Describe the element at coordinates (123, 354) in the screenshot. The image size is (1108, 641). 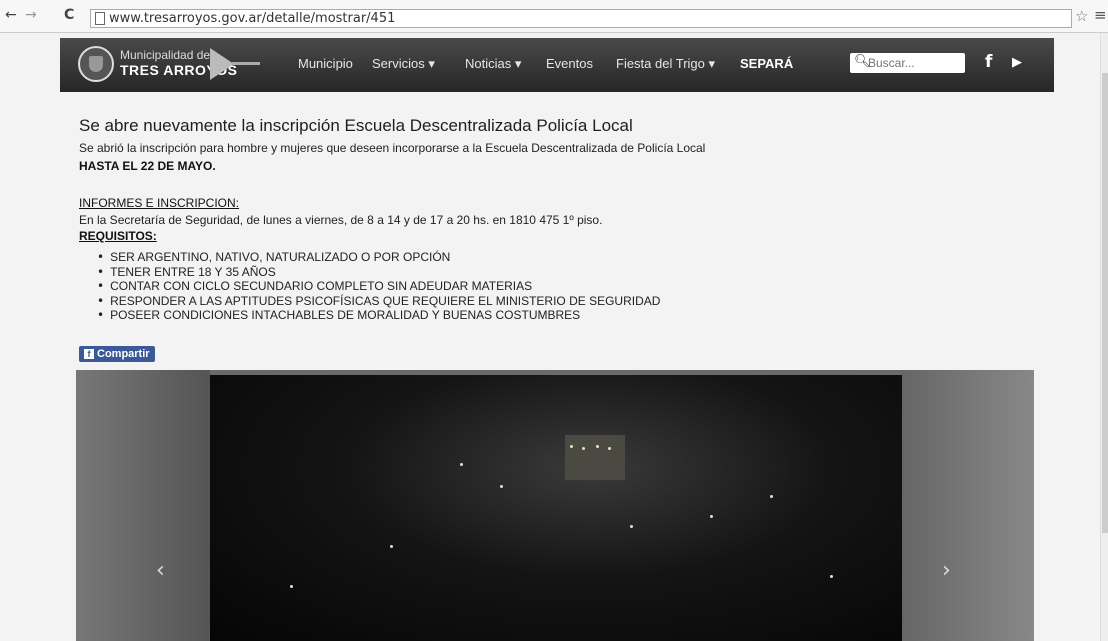
I see `share-label: Compartir` at that location.